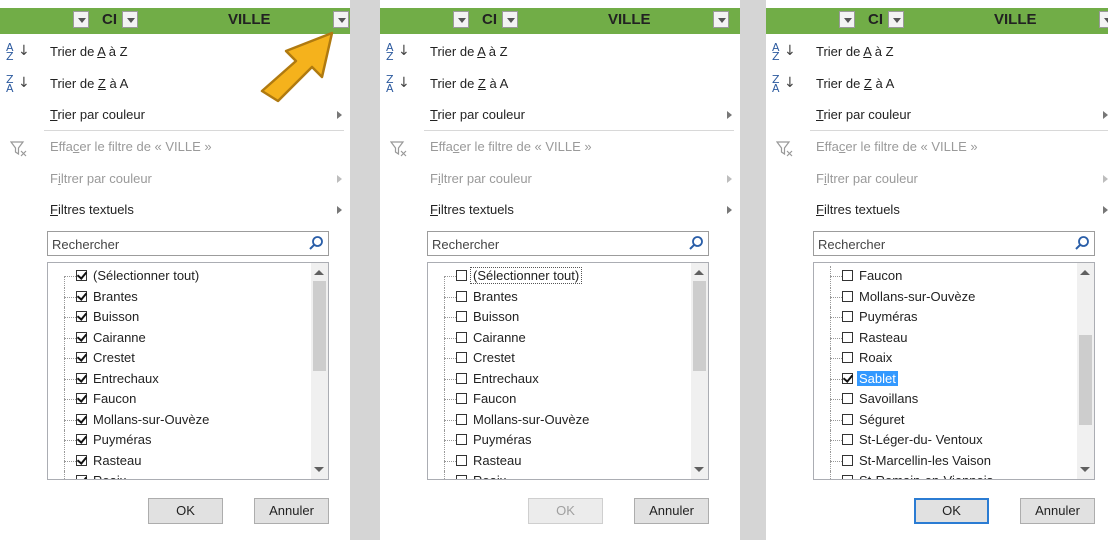  I want to click on list-item: Sablet, so click(945, 378).